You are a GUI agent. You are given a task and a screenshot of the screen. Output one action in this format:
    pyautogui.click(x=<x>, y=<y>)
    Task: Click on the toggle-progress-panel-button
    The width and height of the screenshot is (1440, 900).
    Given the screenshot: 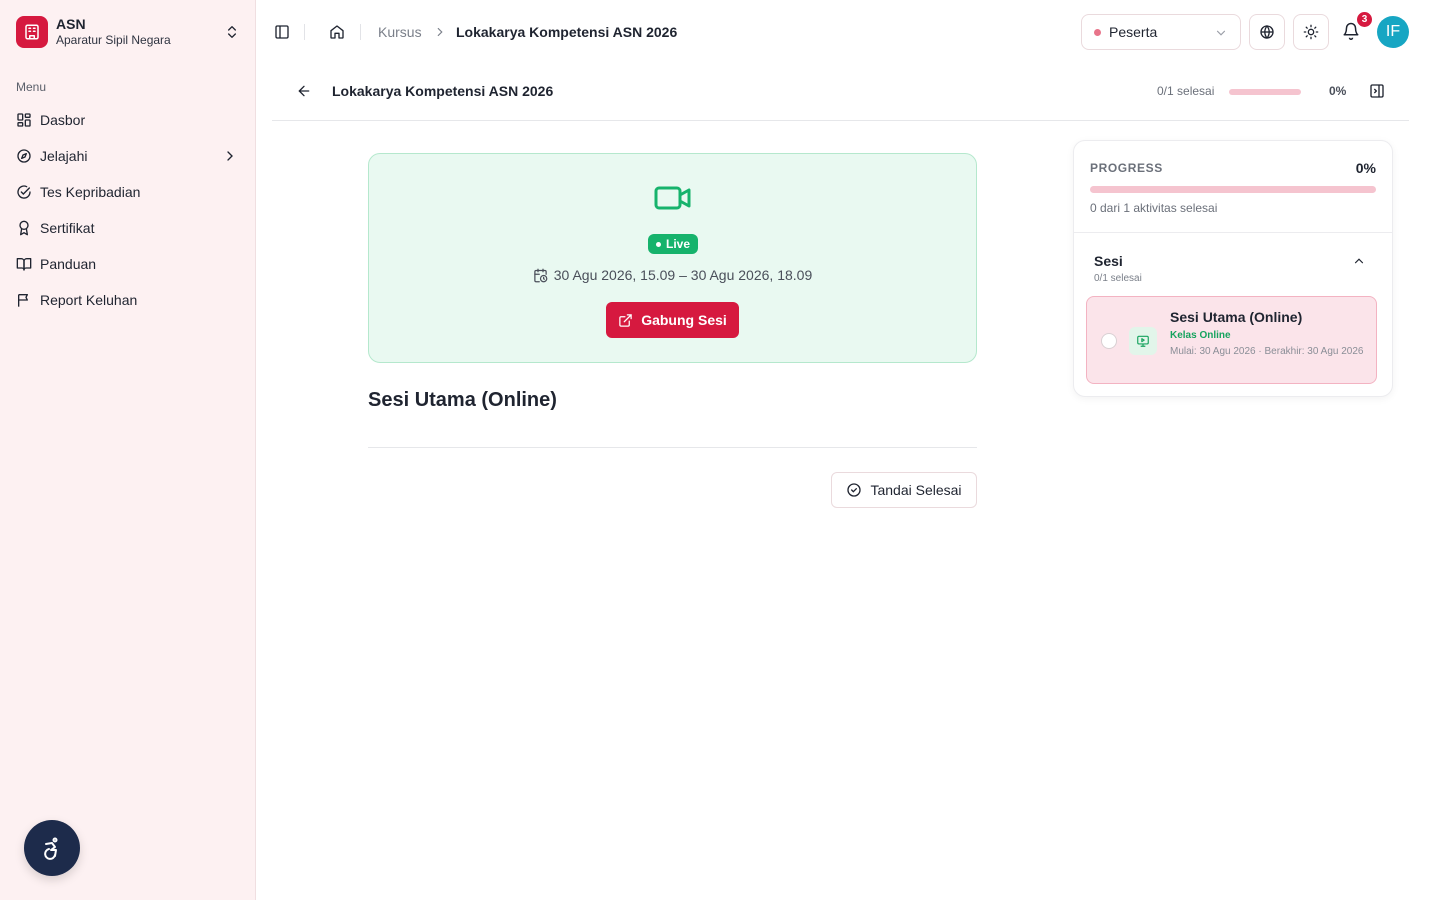 What is the action you would take?
    pyautogui.click(x=1377, y=91)
    